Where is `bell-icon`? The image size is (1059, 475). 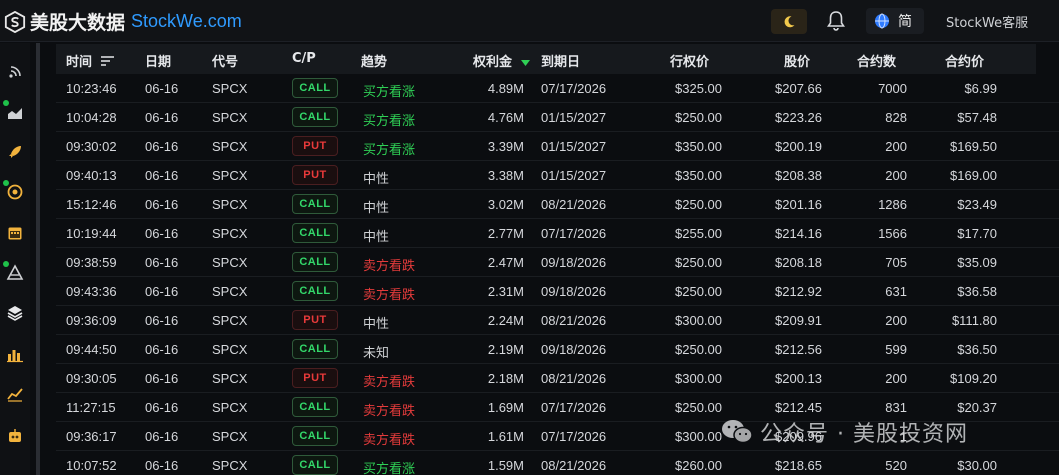 bell-icon is located at coordinates (836, 21).